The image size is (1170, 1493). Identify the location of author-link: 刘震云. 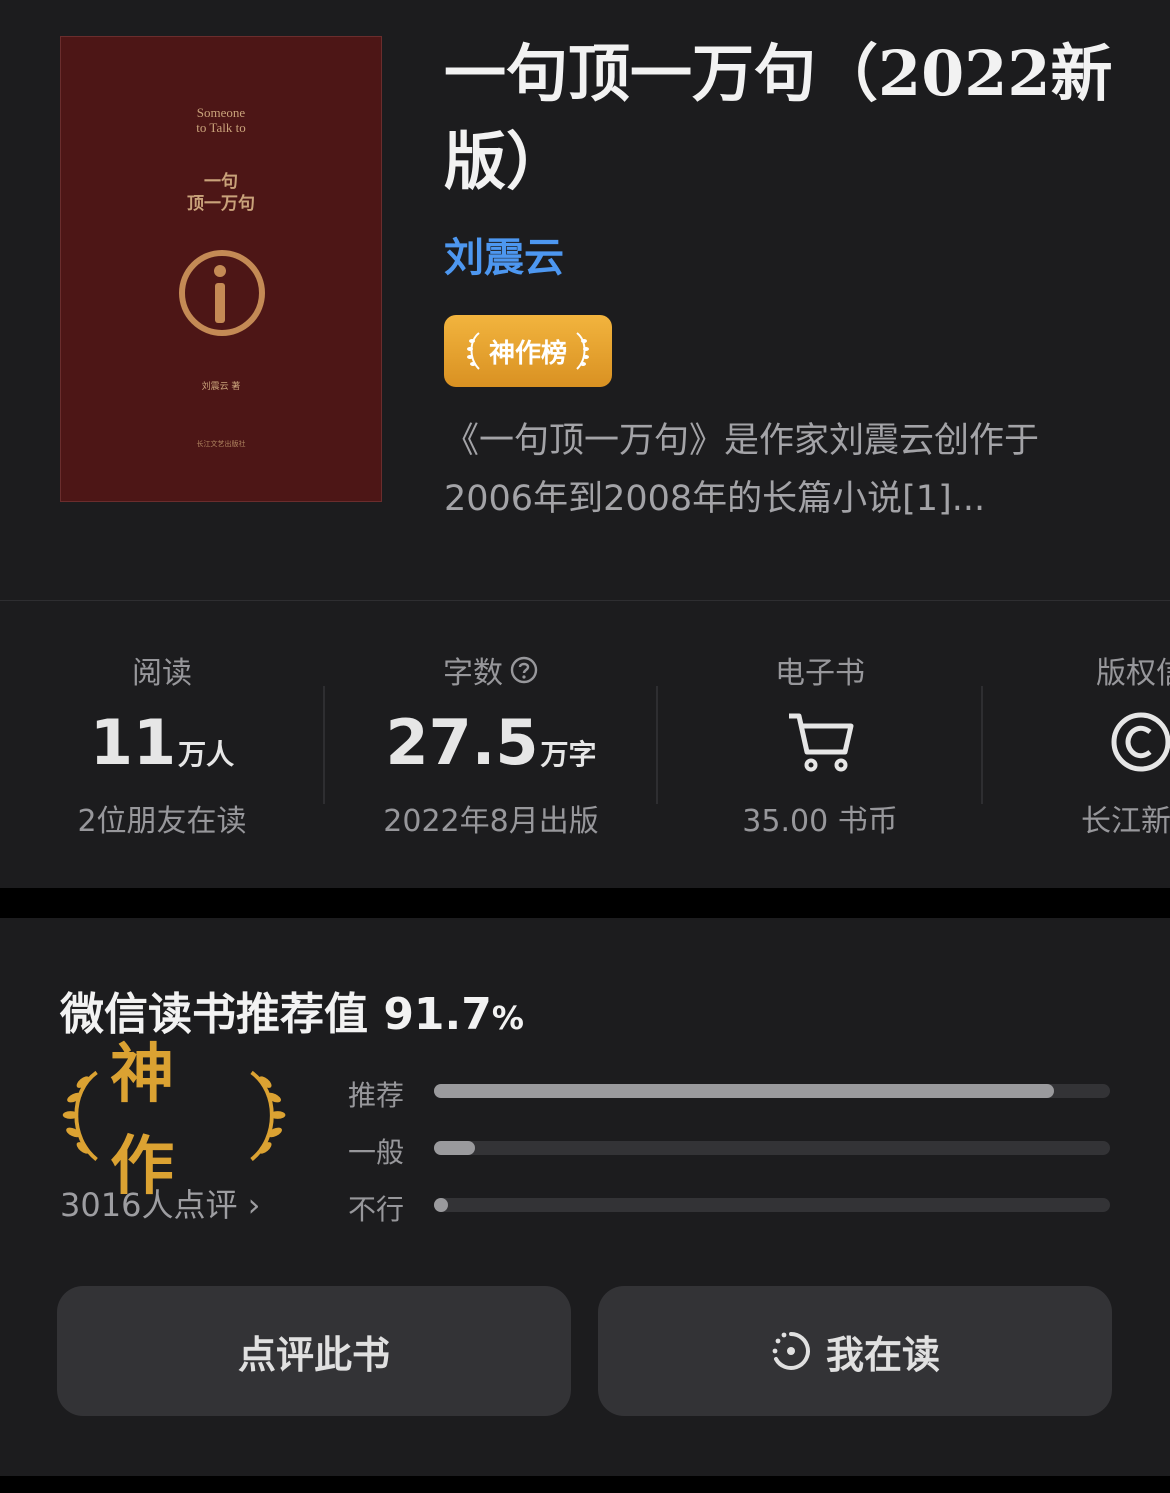
(504, 254).